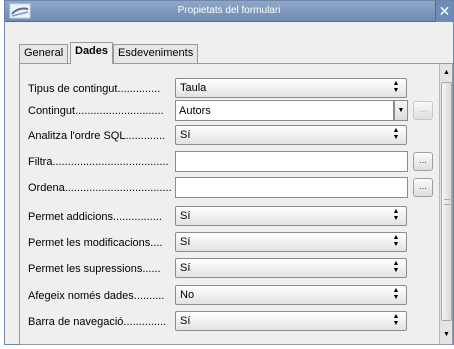 This screenshot has height=349, width=454. I want to click on row-navigation-bar: Barra de navegació.............. Sí ▲ ▼, so click(228, 323).